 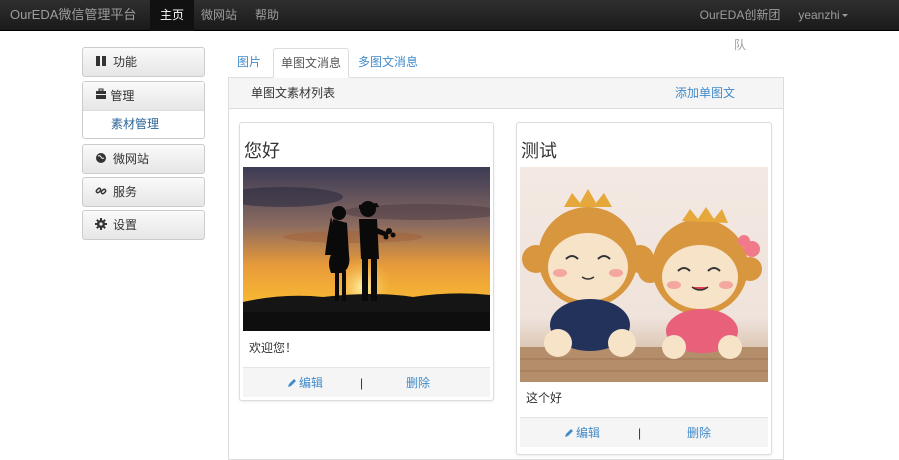 I want to click on briefcase-icon, so click(x=102, y=95).